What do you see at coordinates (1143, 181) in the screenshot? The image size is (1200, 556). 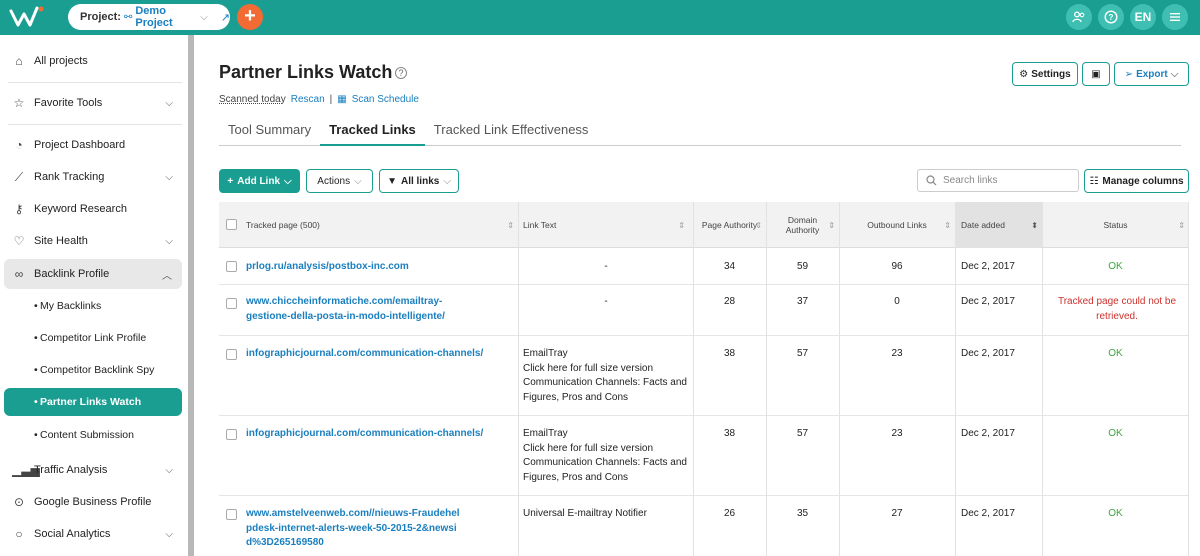 I see `manage-columns-label: Manage columns` at bounding box center [1143, 181].